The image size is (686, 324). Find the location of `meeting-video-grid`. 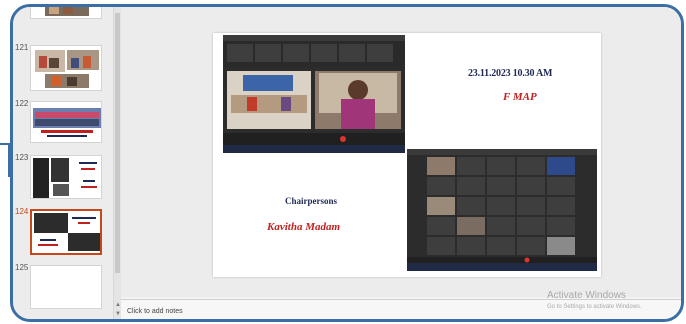

meeting-video-grid is located at coordinates (314, 97).